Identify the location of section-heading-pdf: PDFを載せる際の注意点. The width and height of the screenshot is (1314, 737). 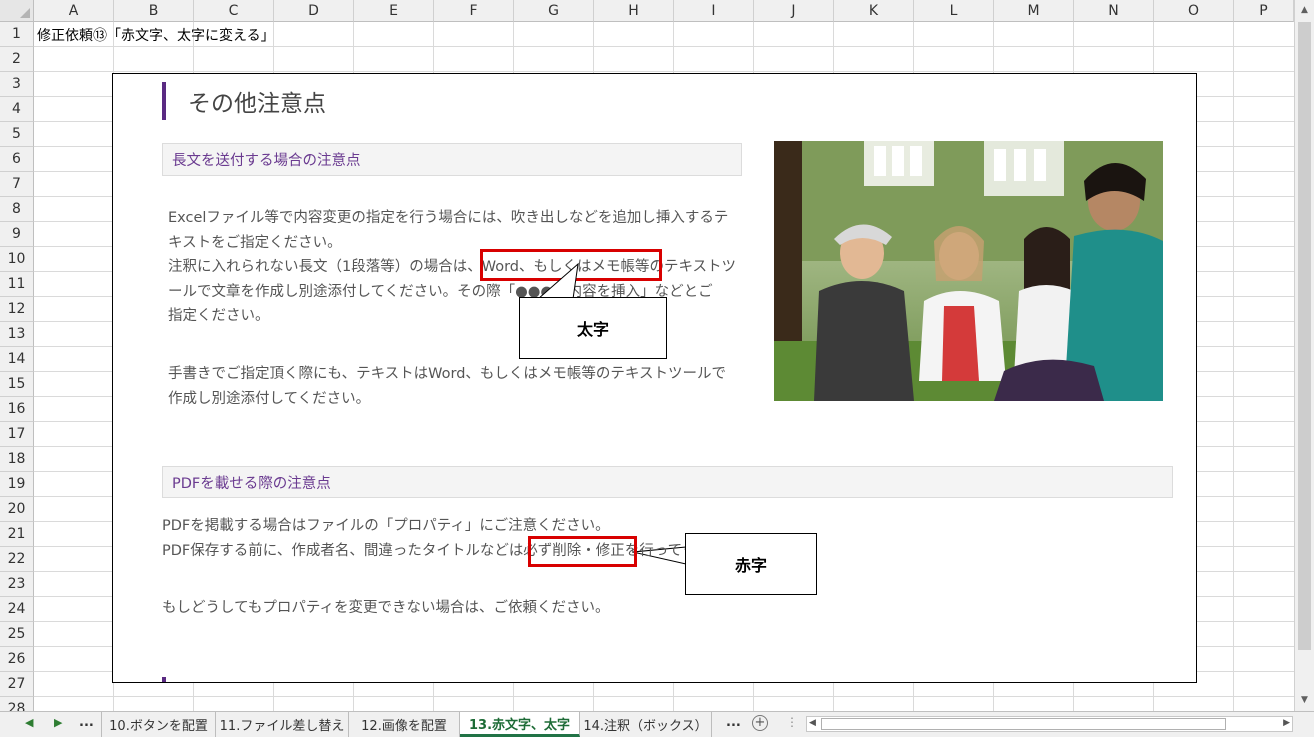
(667, 482).